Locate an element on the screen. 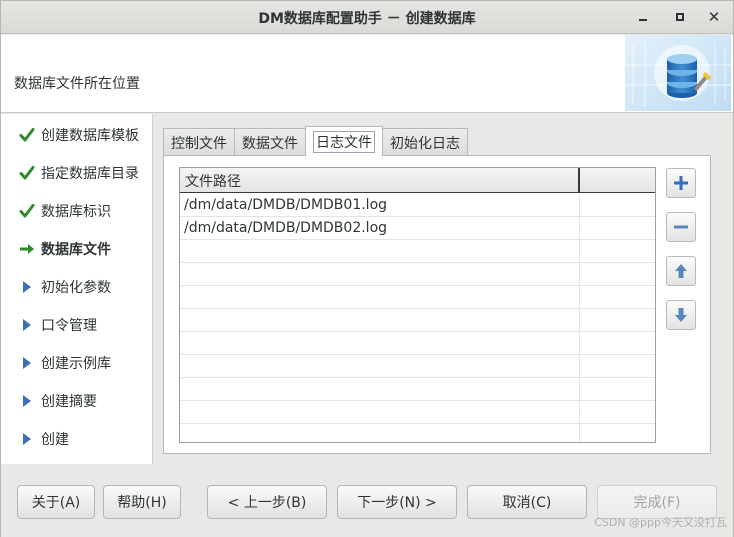  step-label: 创建 is located at coordinates (55, 440).